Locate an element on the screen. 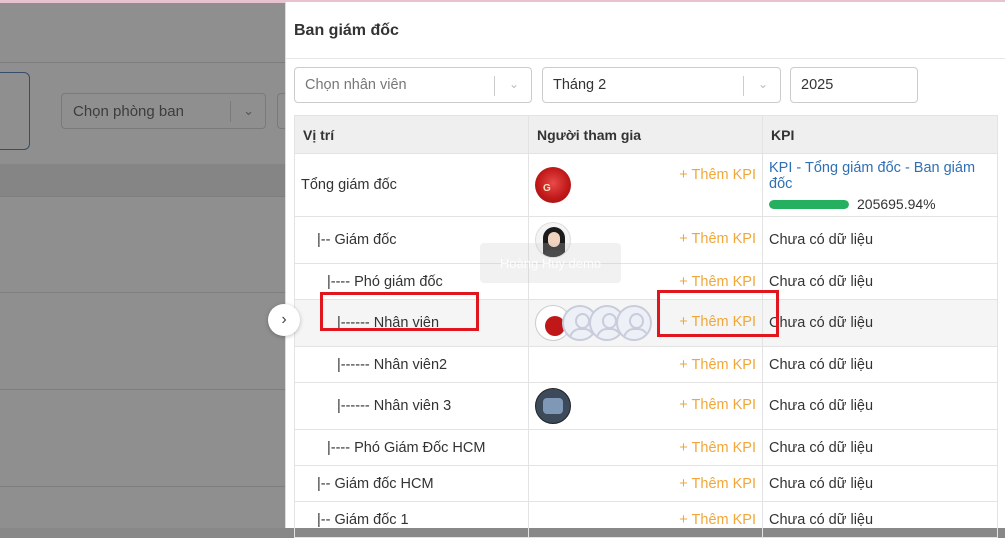 This screenshot has height=538, width=1005. watermark-toast: Hoàng Huy demo is located at coordinates (550, 263).